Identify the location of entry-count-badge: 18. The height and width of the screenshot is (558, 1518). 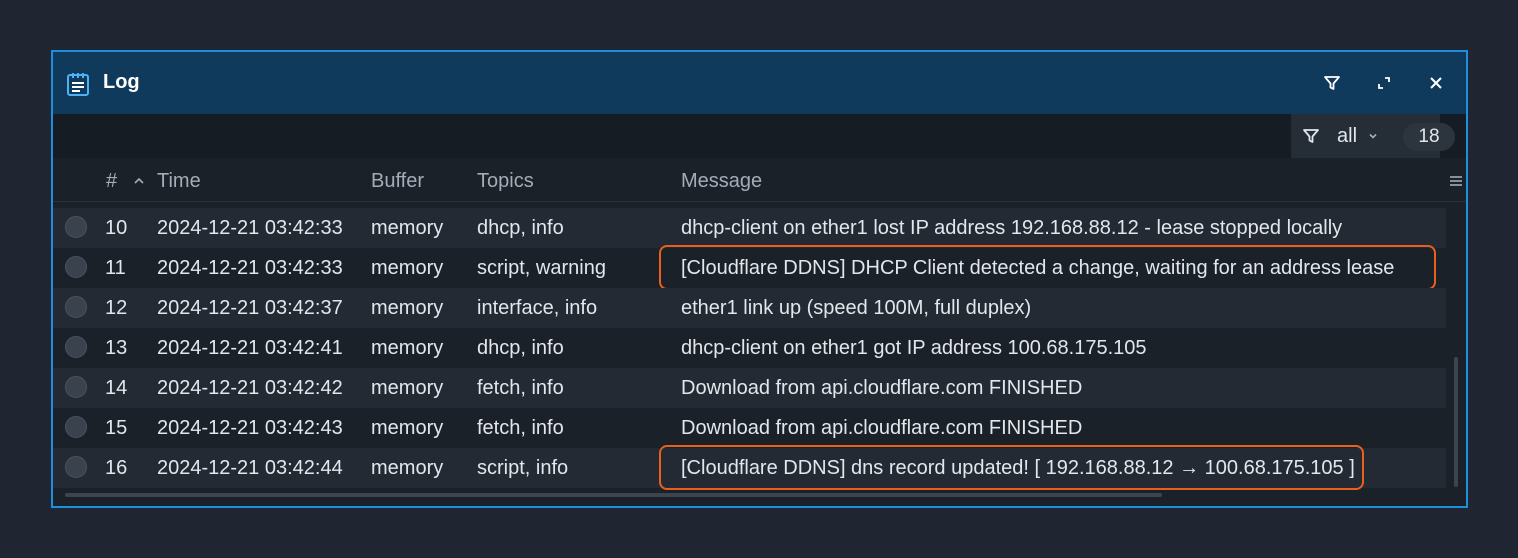
(1429, 137).